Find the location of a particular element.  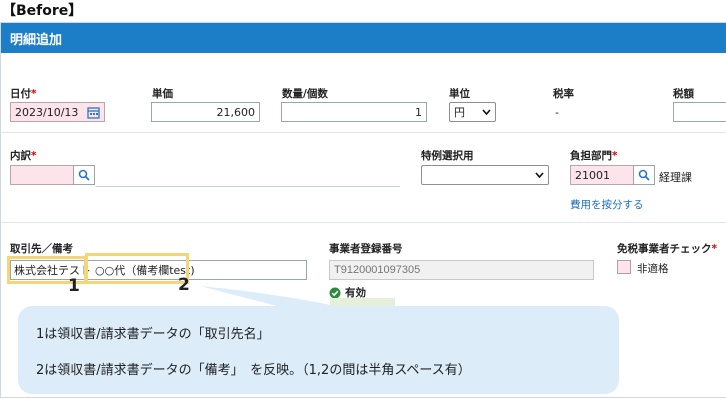

note-line-1: 1は領収書/請求書データの「取引先名」 is located at coordinates (153, 334).